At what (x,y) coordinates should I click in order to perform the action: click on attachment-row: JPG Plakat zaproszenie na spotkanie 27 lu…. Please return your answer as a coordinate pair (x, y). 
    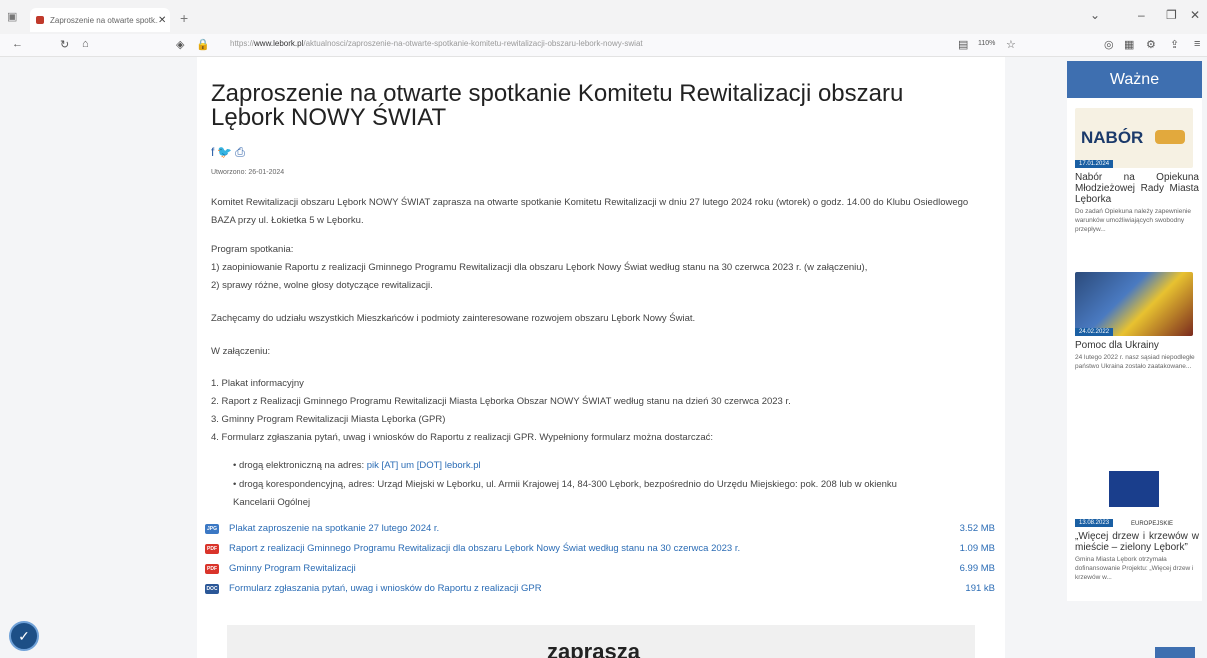
    Looking at the image, I should click on (600, 530).